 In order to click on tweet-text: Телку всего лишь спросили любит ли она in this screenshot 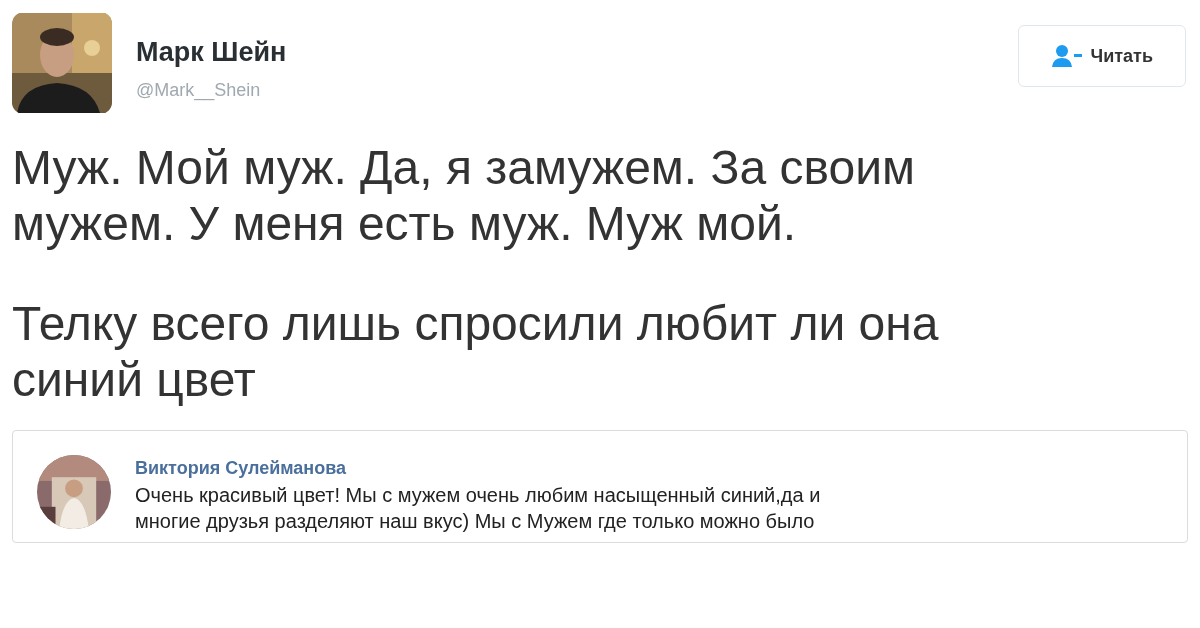, I will do `click(476, 324)`.